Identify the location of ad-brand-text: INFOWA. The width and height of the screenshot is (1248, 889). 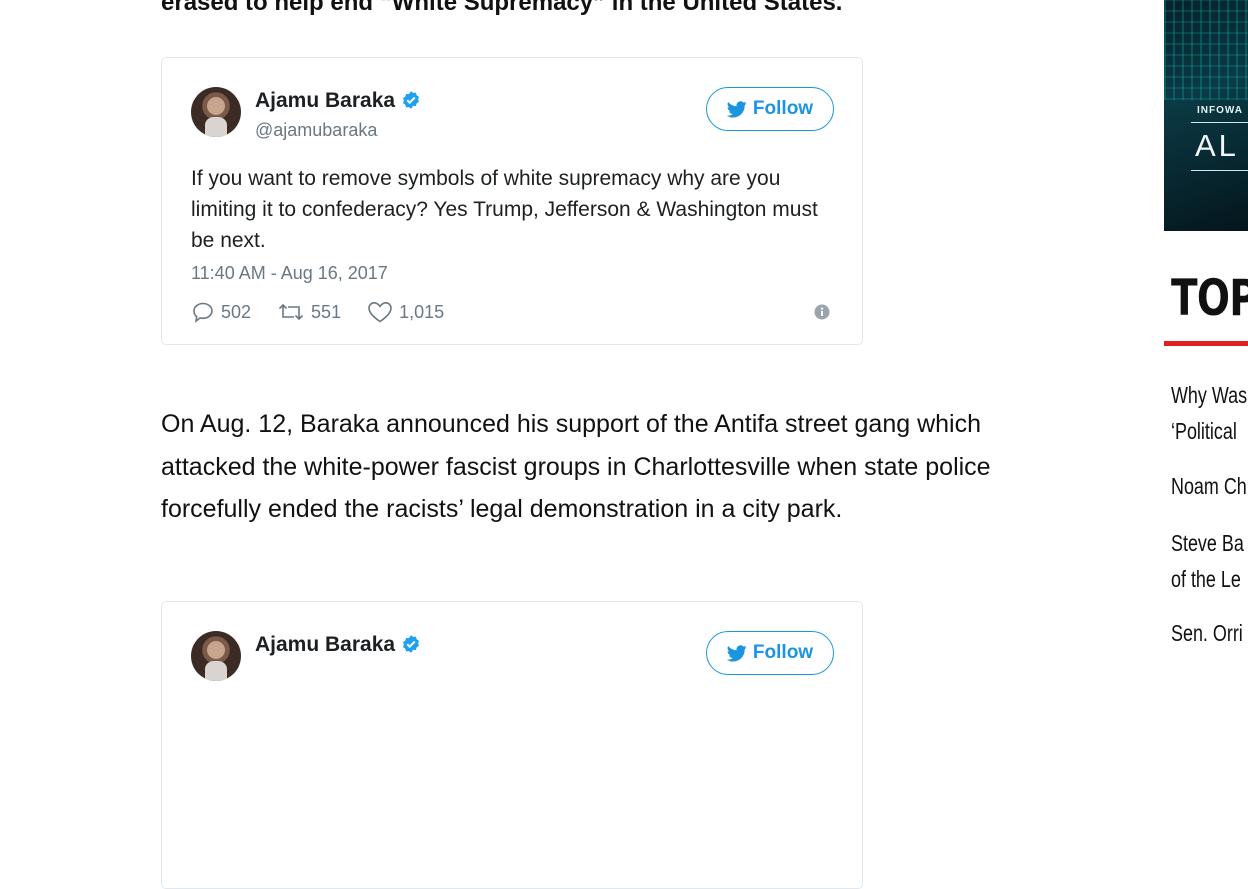
(1220, 110).